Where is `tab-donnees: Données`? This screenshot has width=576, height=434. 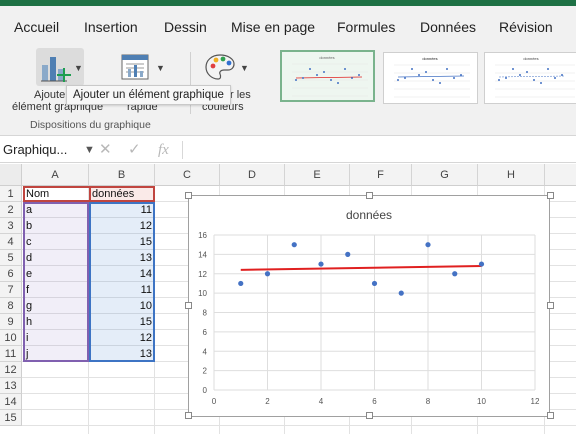
tab-donnees: Données is located at coordinates (448, 27).